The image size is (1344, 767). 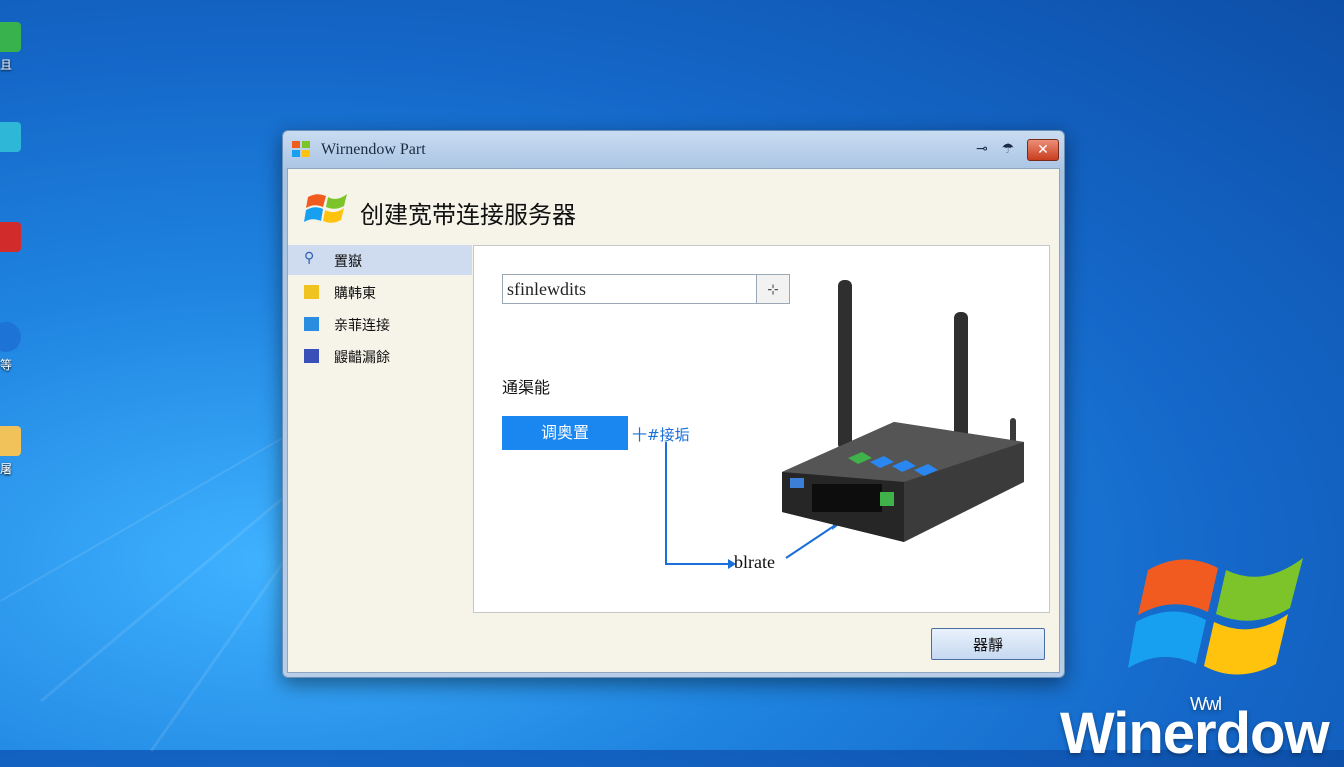 I want to click on green-app-icon, so click(x=10, y=37).